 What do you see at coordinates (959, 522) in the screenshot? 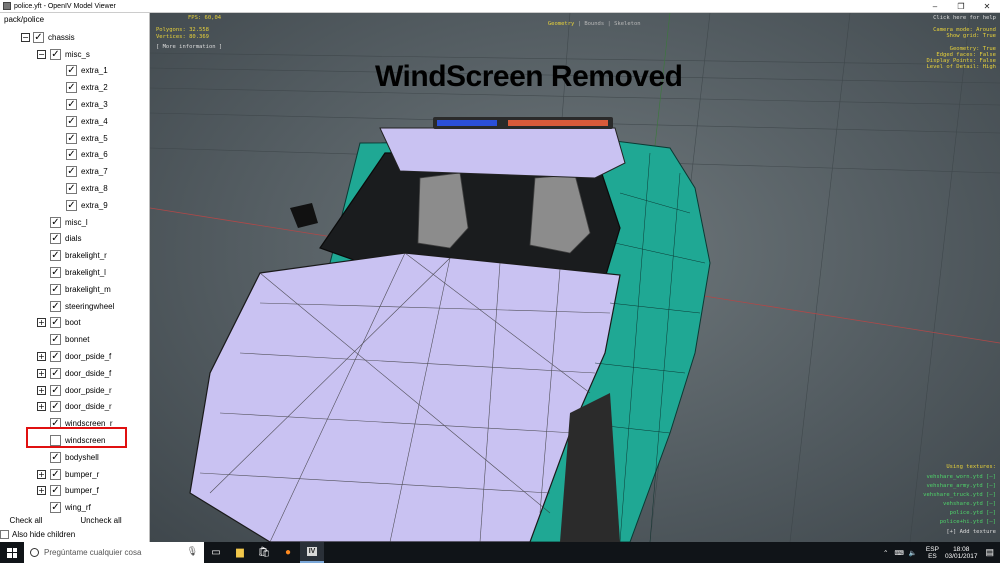
I see `texture-item: police+hi.ytd [–]` at bounding box center [959, 522].